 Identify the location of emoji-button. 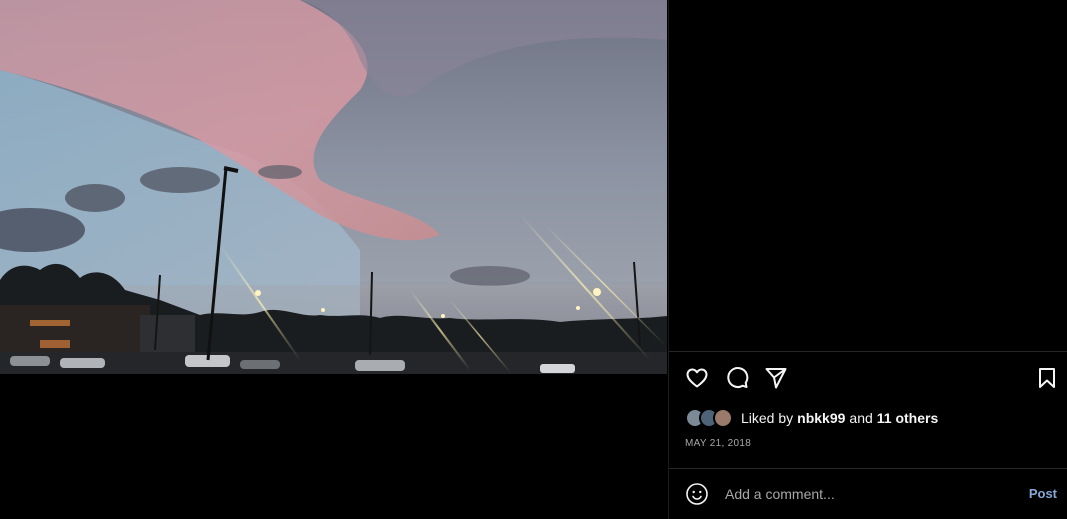
(697, 494).